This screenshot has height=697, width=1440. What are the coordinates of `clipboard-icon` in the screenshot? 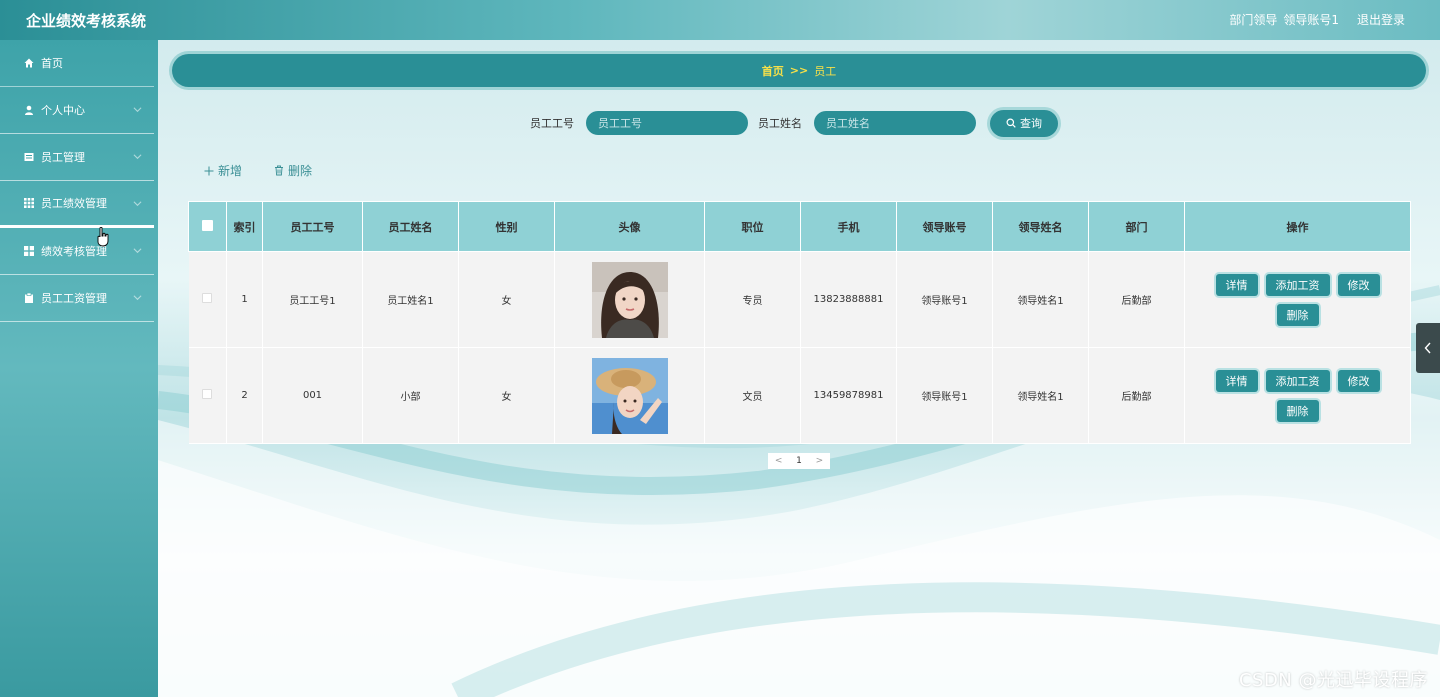 It's located at (29, 298).